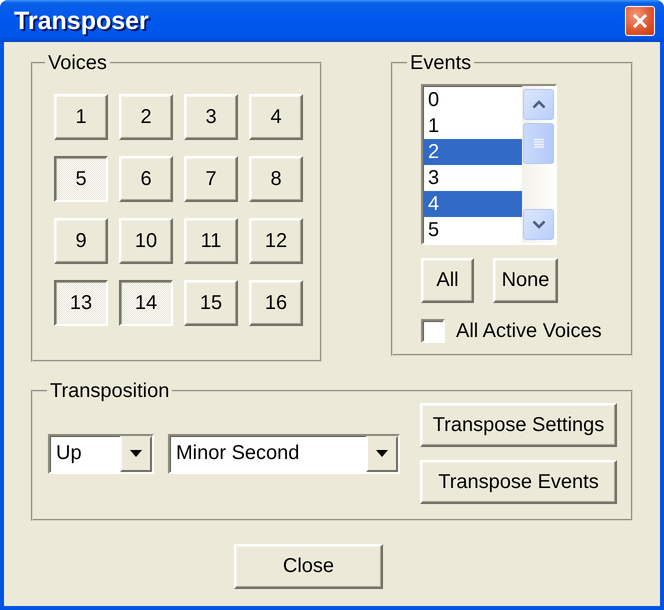 Image resolution: width=664 pixels, height=610 pixels. What do you see at coordinates (447, 280) in the screenshot?
I see `select-button: All` at bounding box center [447, 280].